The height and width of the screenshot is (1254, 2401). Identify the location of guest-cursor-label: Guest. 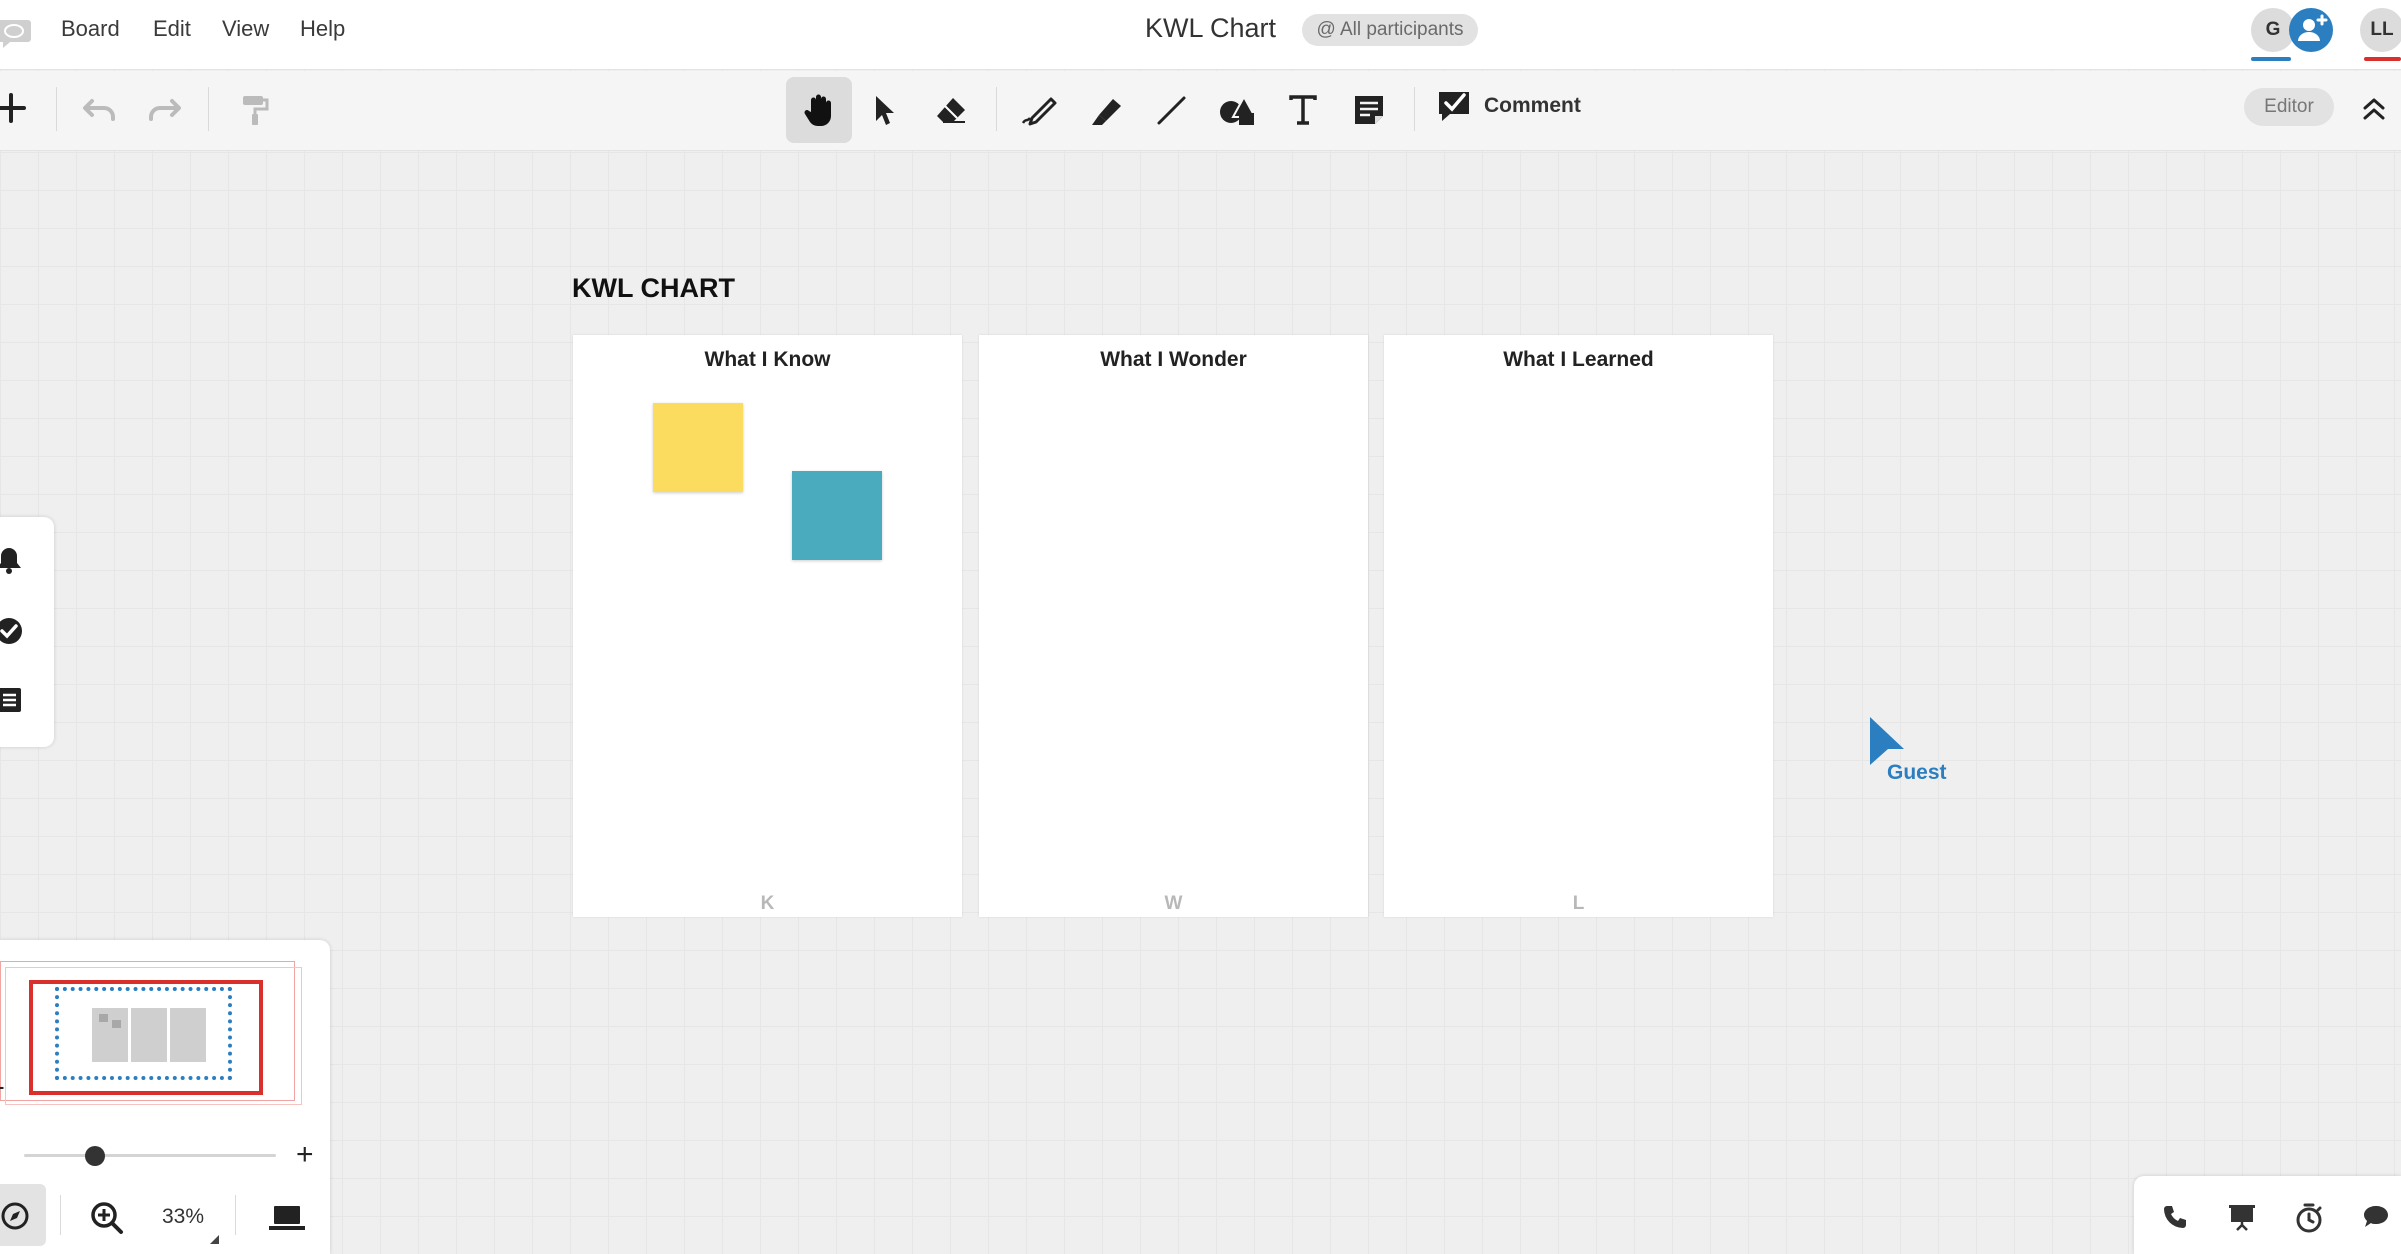
(1917, 772).